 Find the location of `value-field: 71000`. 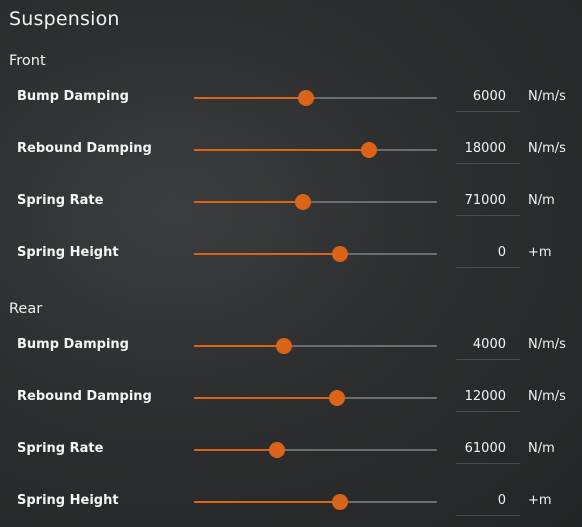

value-field: 71000 is located at coordinates (488, 200).